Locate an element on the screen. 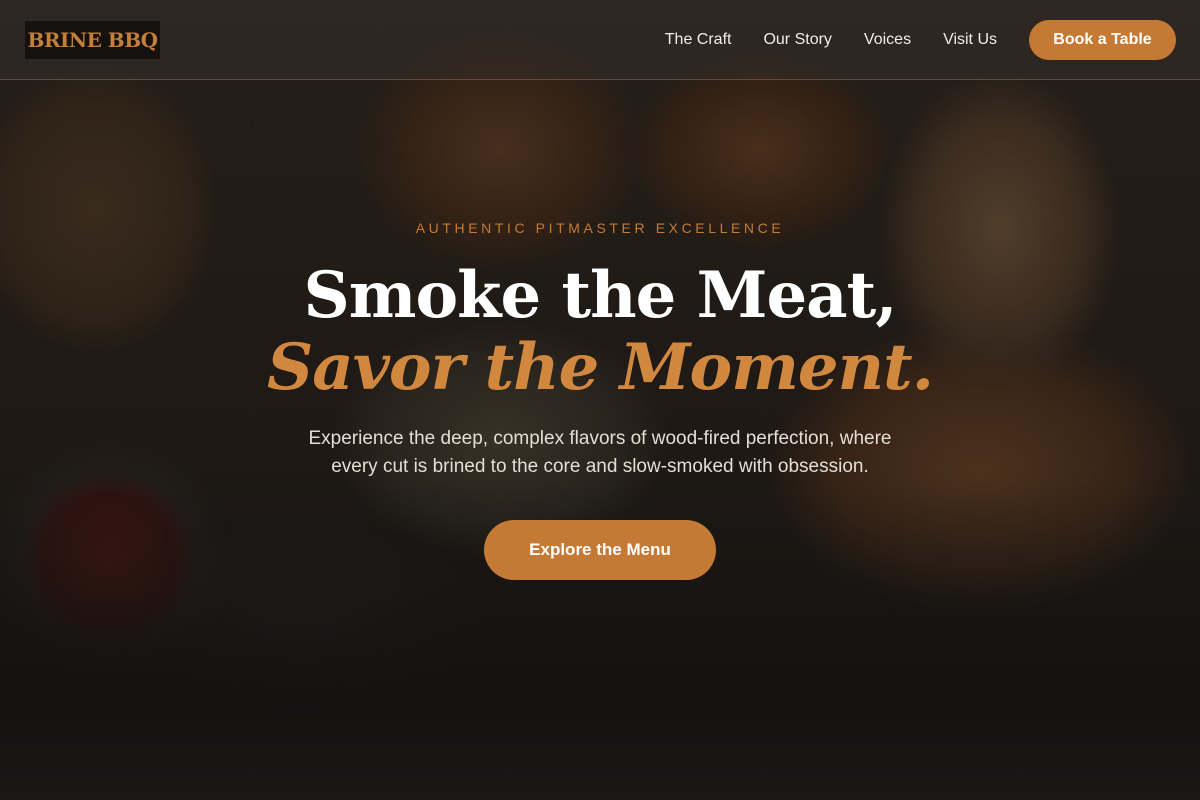  nav-link-our-story: Our Story is located at coordinates (797, 40).